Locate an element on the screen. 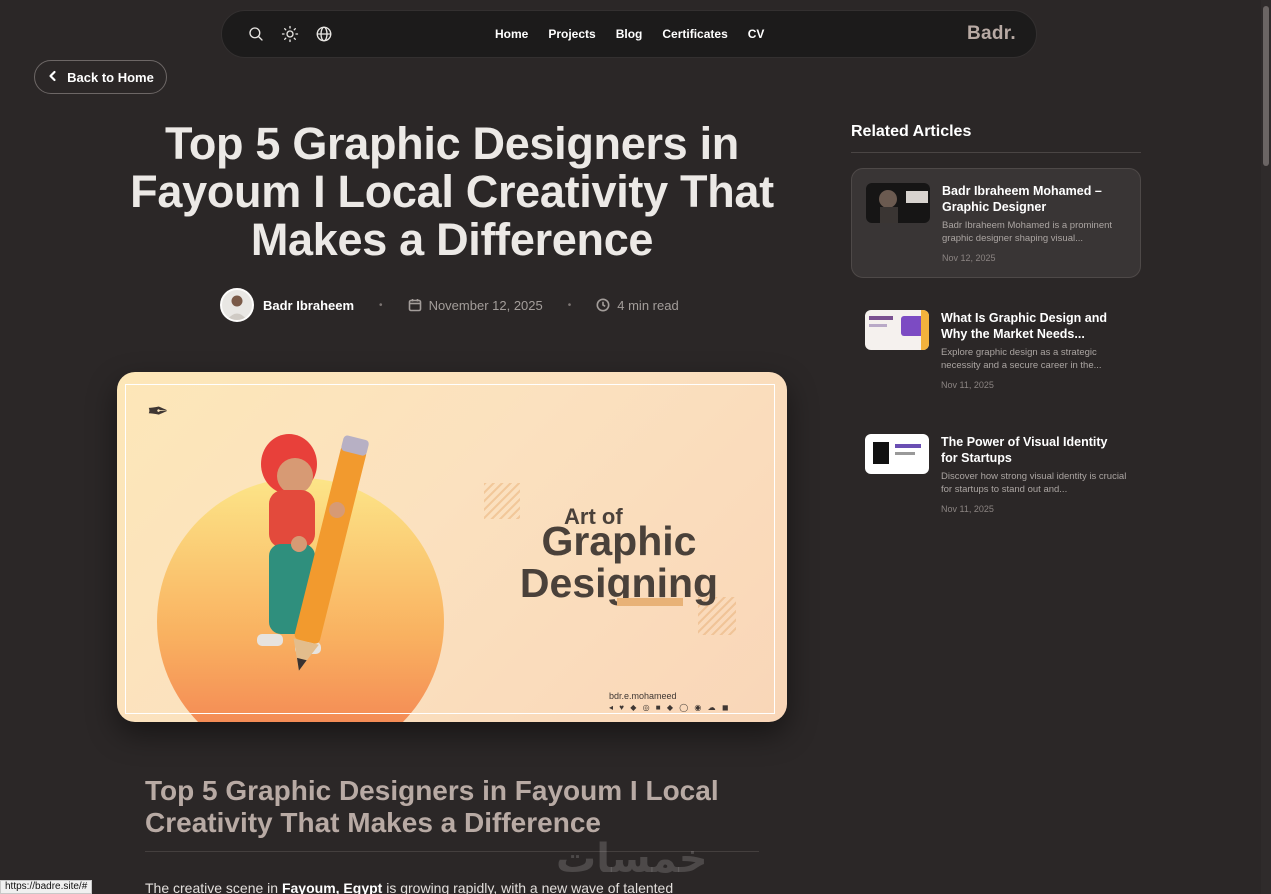 This screenshot has height=894, width=1271. related-articles-title: Related Articles is located at coordinates (911, 131).